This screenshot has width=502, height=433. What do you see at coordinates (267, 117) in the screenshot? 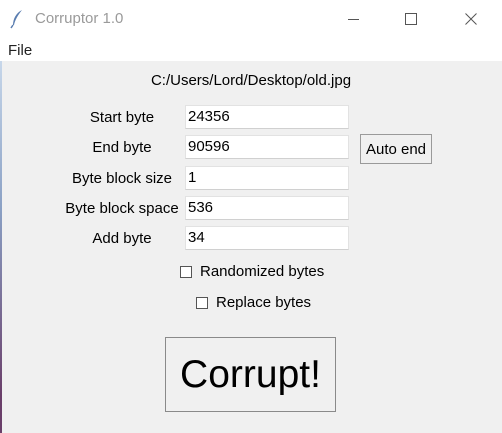
I see `start-byte-input: 24356` at bounding box center [267, 117].